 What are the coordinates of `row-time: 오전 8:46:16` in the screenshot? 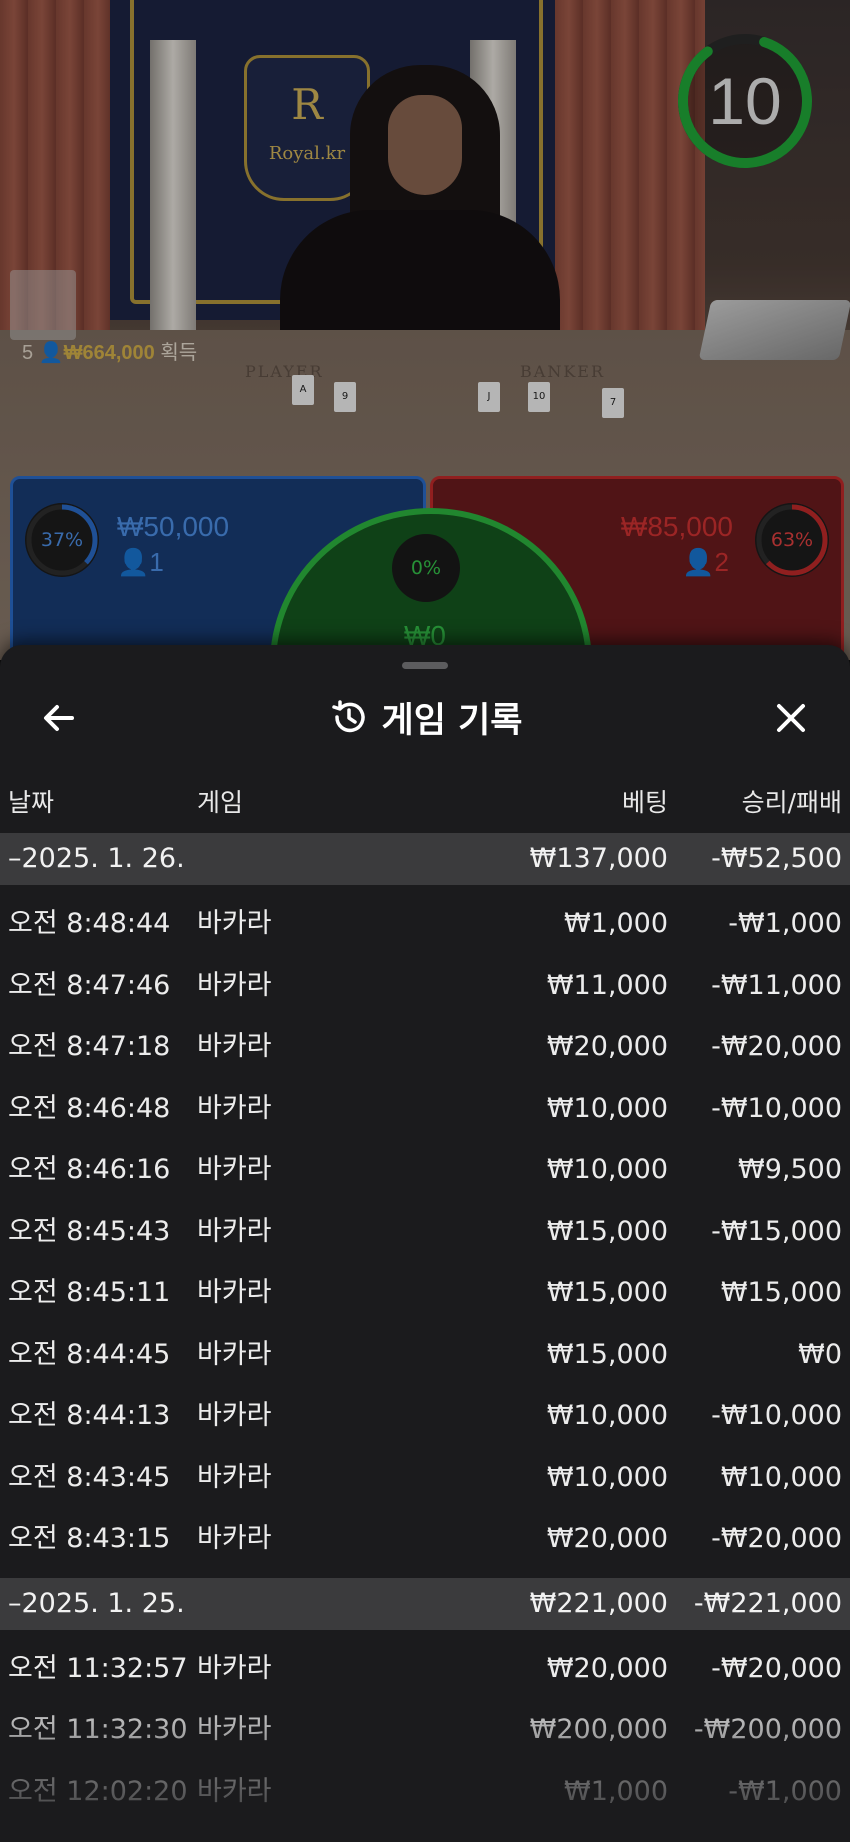 It's located at (89, 1169).